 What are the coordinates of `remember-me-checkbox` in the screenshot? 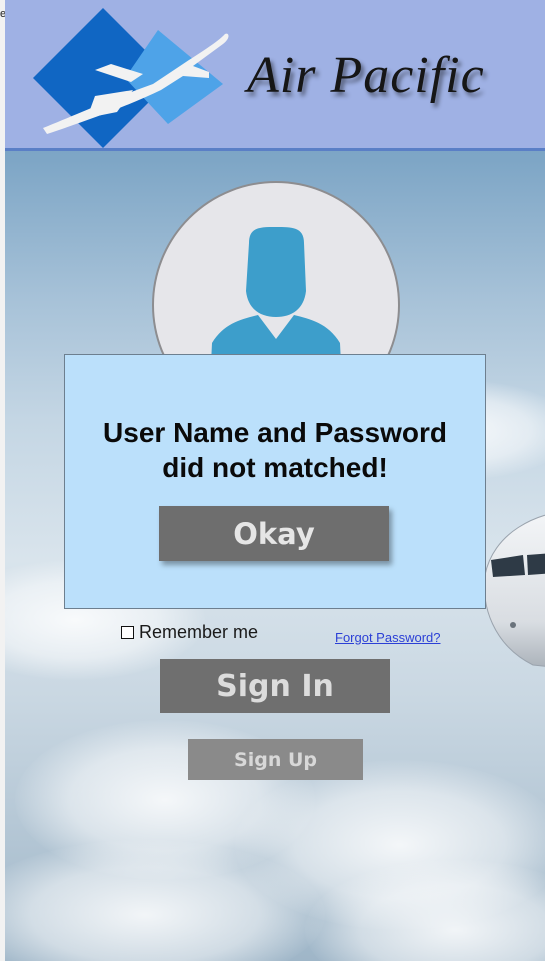 It's located at (127, 632).